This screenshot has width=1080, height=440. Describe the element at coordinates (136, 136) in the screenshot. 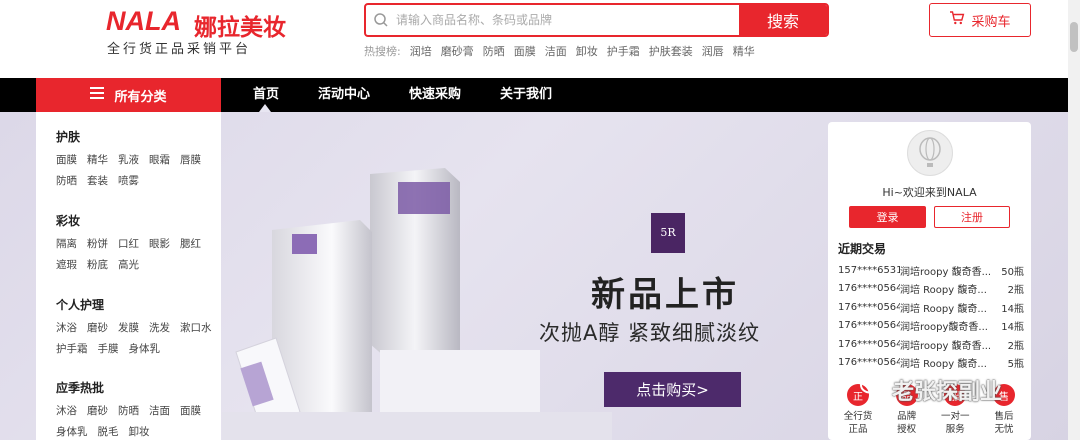

I see `category-title: 护肤` at that location.